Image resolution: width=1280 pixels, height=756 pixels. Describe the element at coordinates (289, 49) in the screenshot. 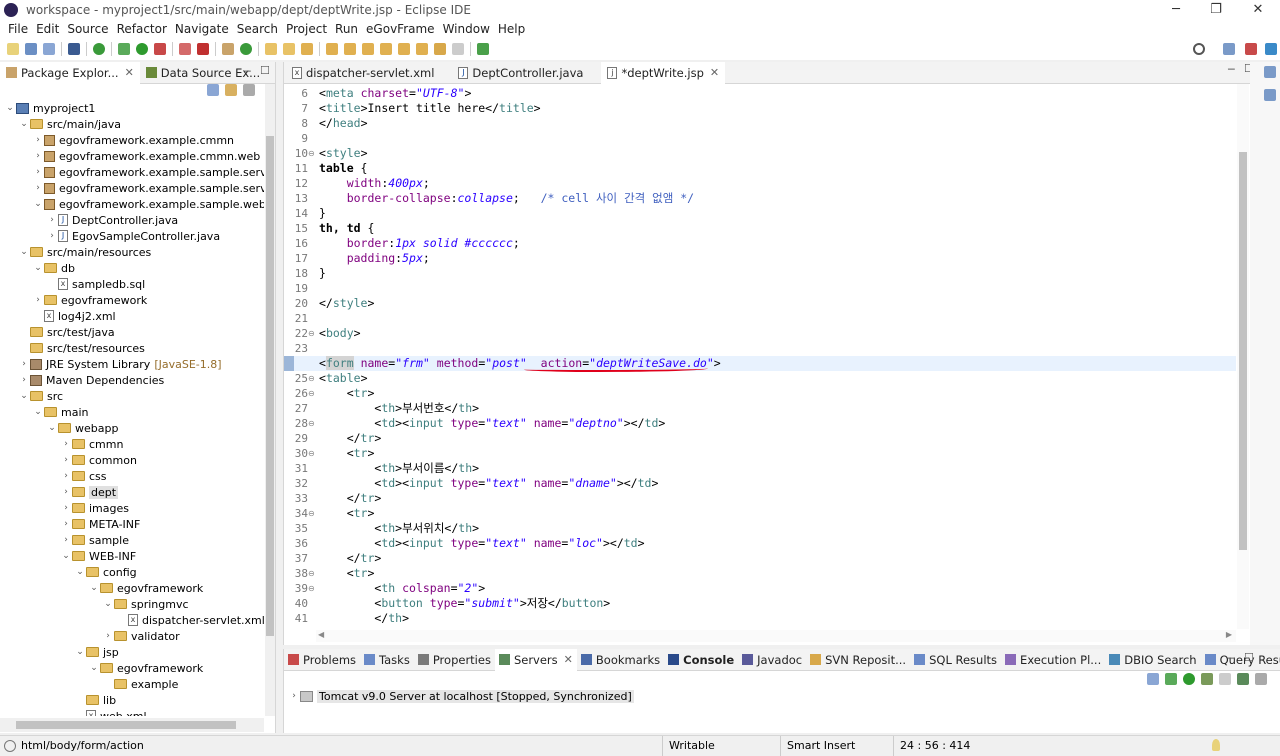

I see `open-folder-icon` at that location.